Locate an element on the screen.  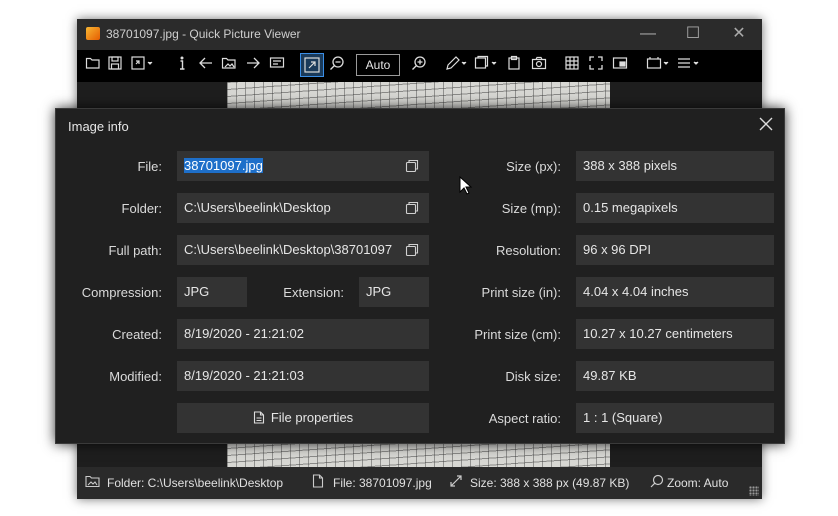
picture-in-picture-icon is located at coordinates (620, 66).